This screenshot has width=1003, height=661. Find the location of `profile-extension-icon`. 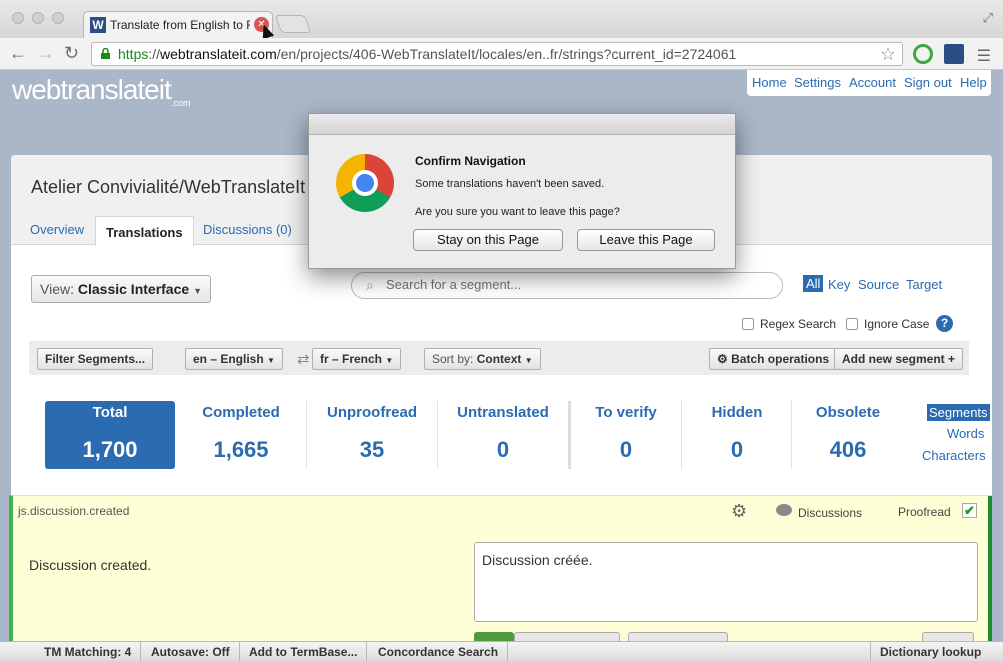

profile-extension-icon is located at coordinates (954, 54).